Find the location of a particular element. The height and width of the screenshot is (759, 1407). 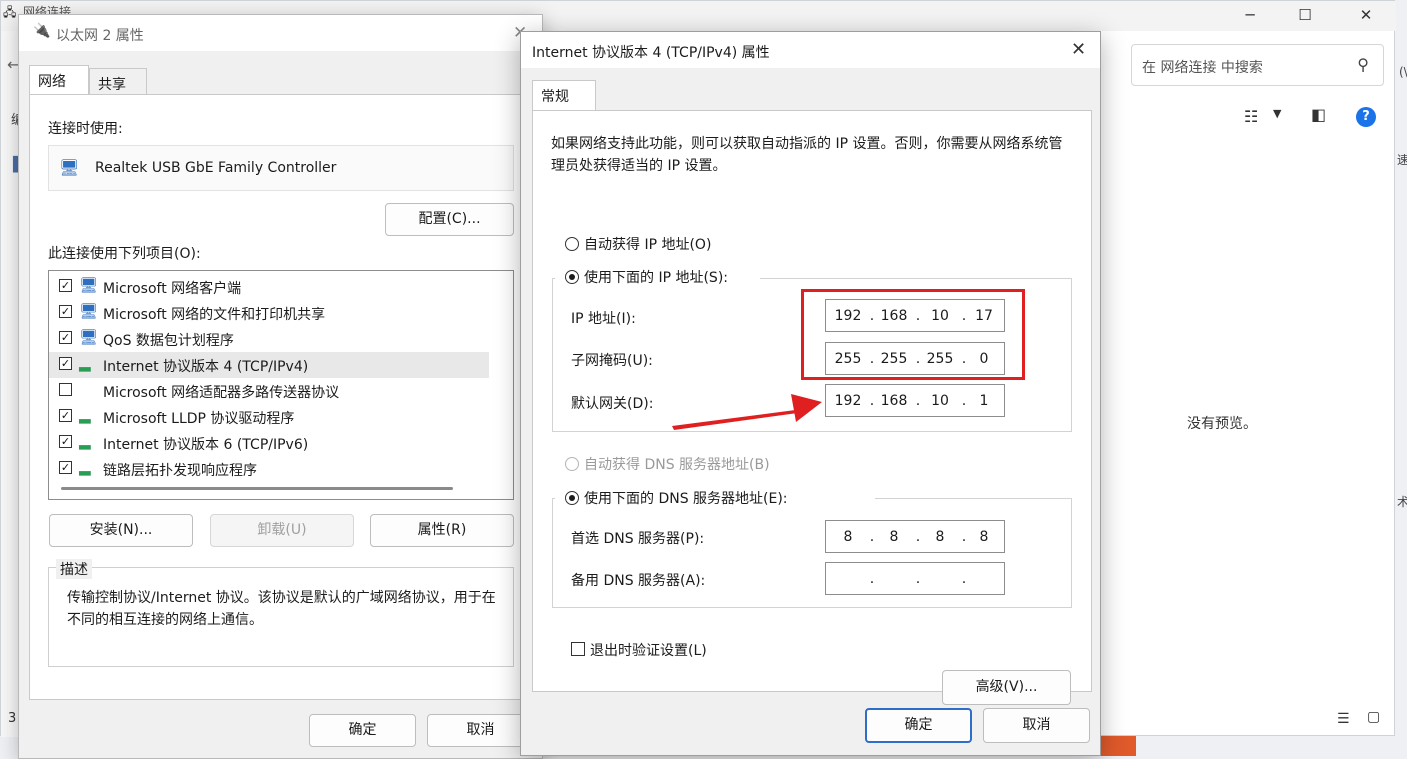

arrow-head is located at coordinates (806, 408).